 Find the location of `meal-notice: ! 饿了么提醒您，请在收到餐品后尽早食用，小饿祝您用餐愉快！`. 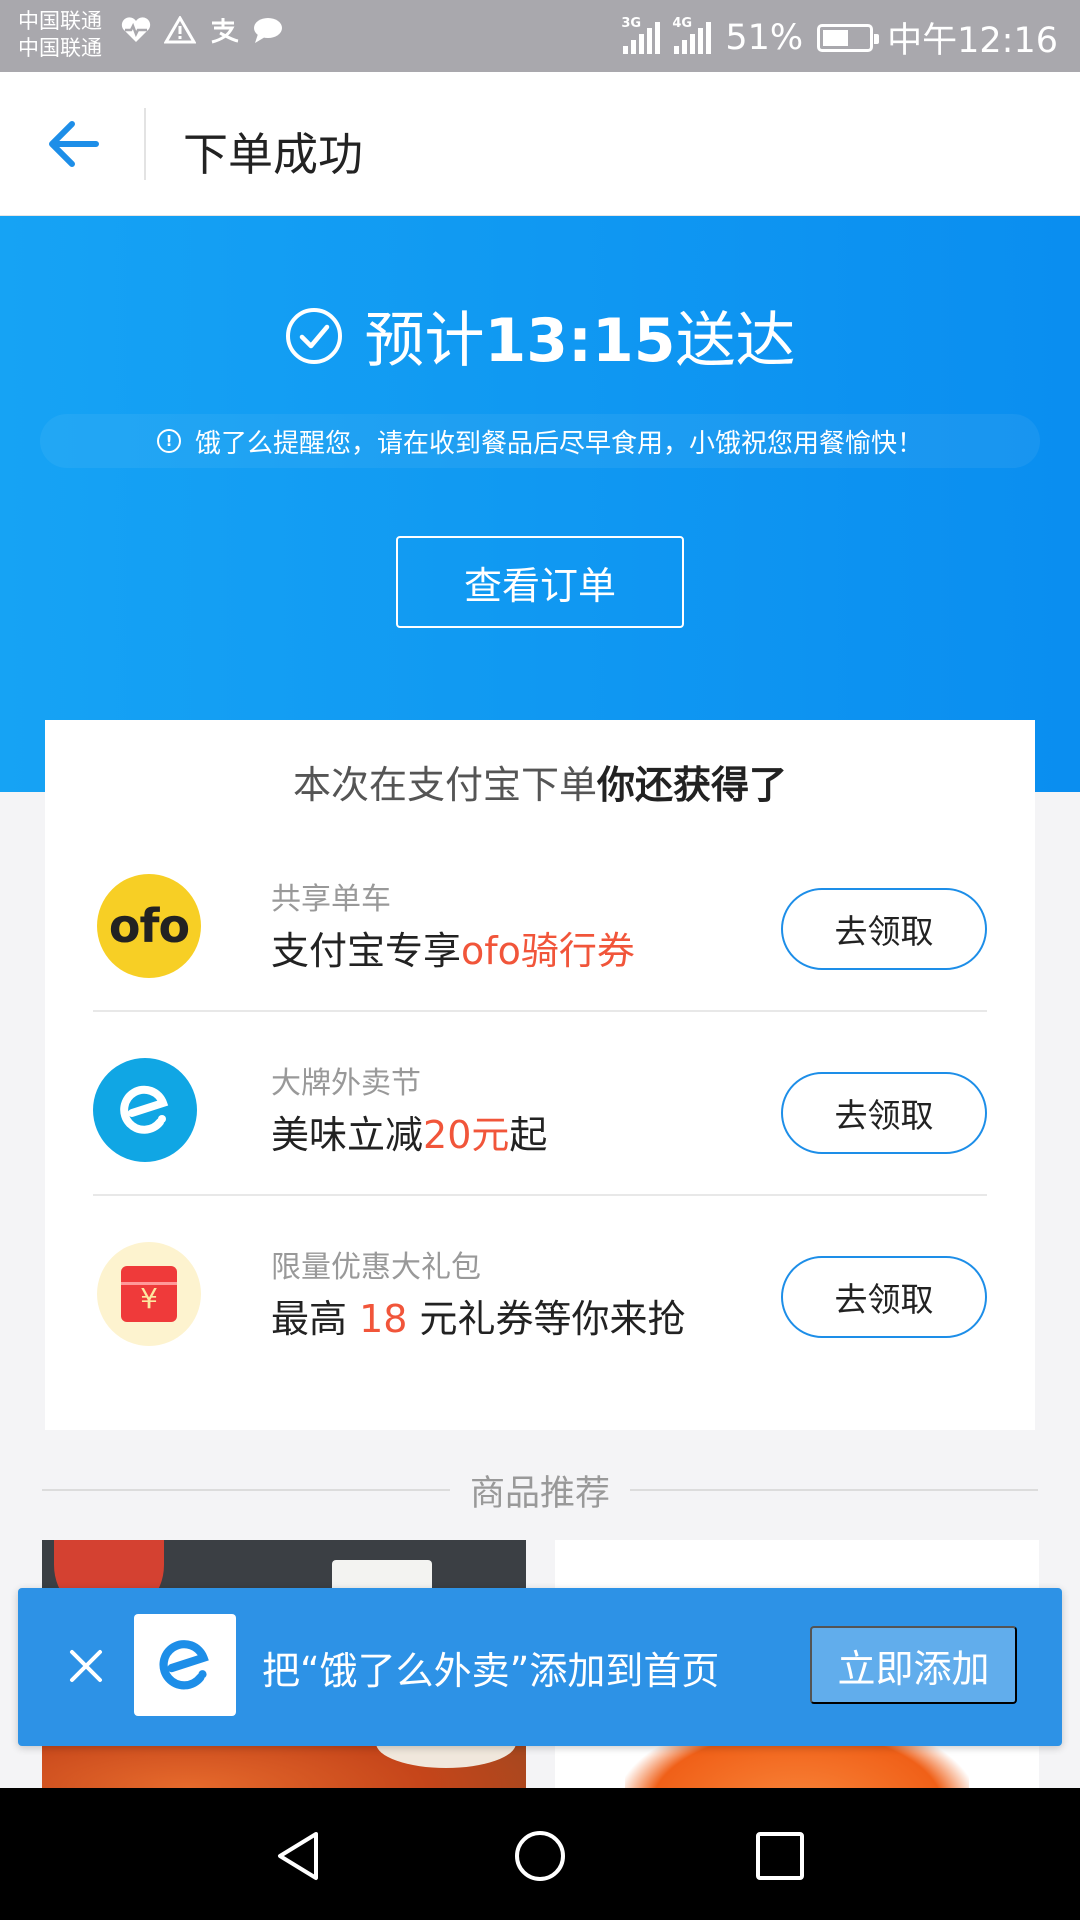

meal-notice: ! 饿了么提醒您，请在收到餐品后尽早食用，小饿祝您用餐愉快！ is located at coordinates (540, 441).